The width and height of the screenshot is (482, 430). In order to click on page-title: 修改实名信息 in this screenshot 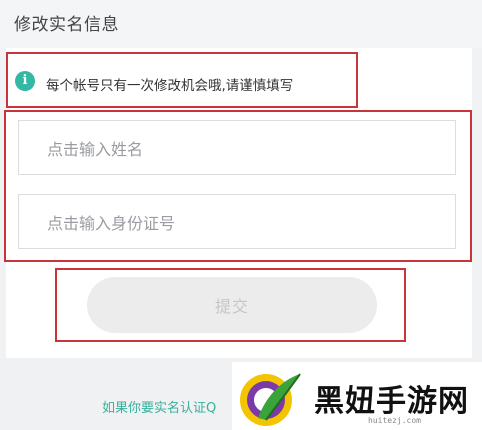, I will do `click(66, 25)`.